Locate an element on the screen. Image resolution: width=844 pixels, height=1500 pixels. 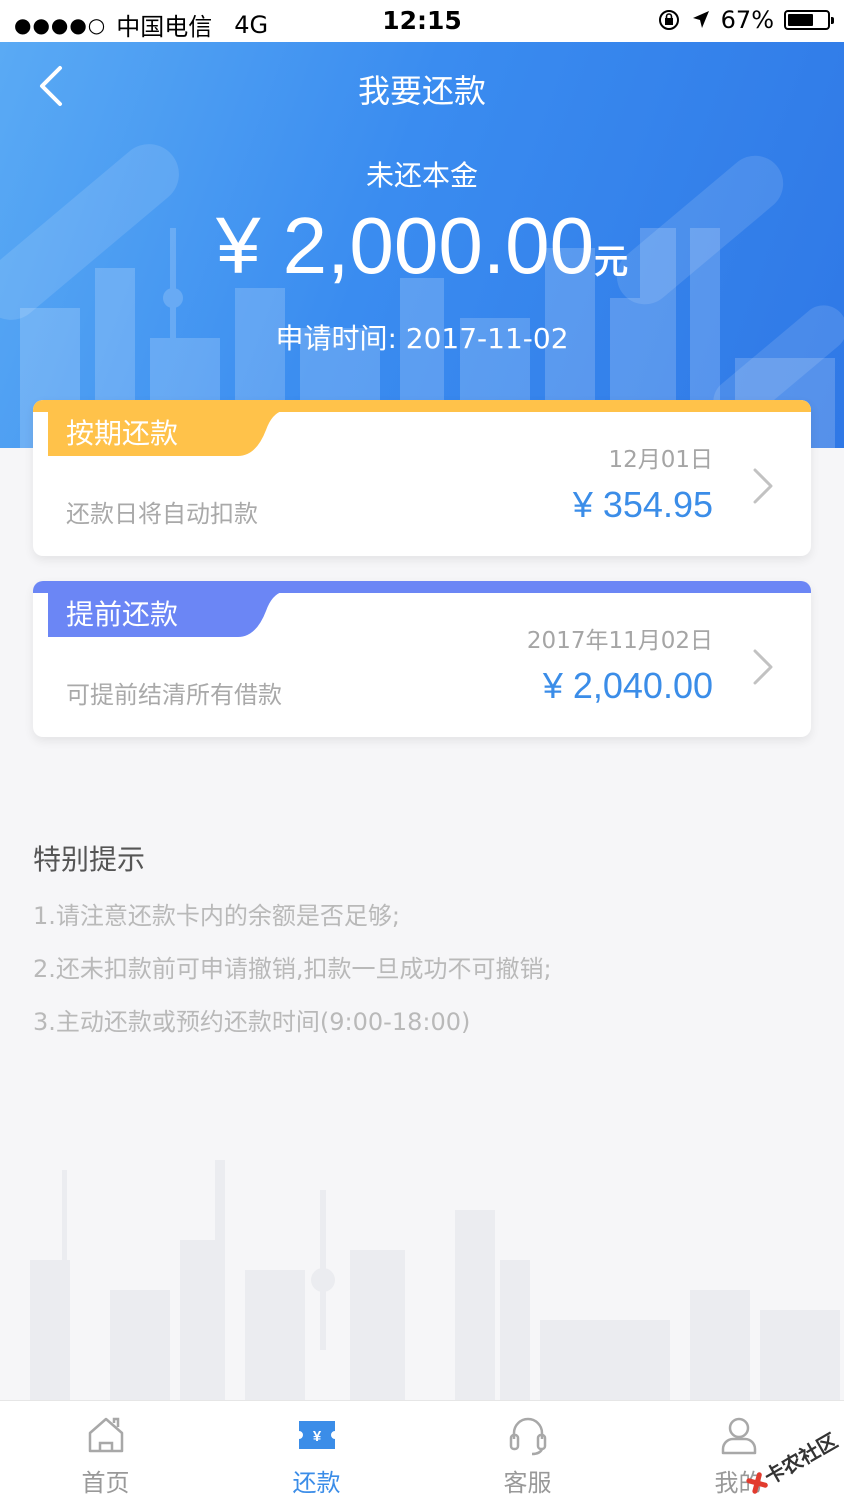
principal-amount: ¥ 2,000.00 is located at coordinates (405, 245).